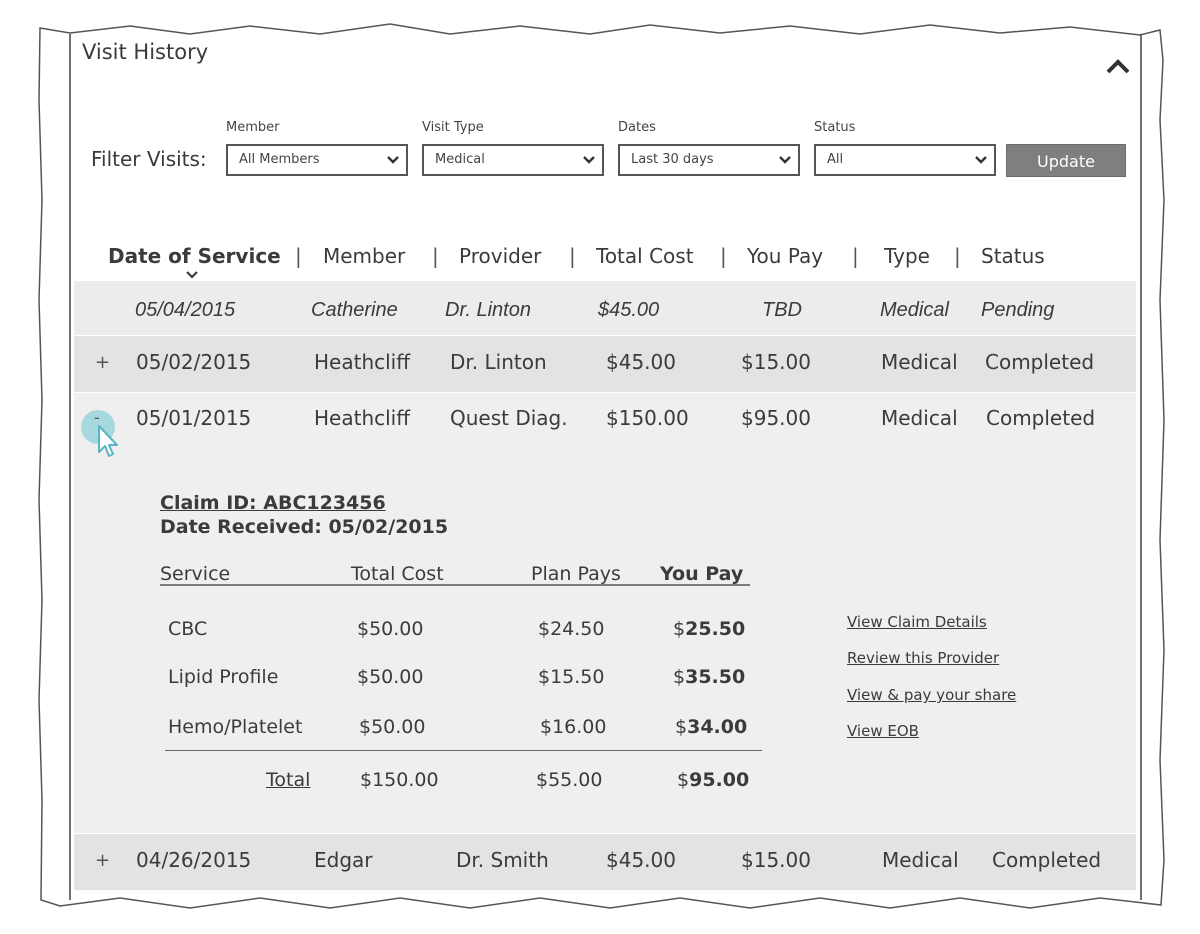  I want to click on service-you-pay: $34.00, so click(711, 727).